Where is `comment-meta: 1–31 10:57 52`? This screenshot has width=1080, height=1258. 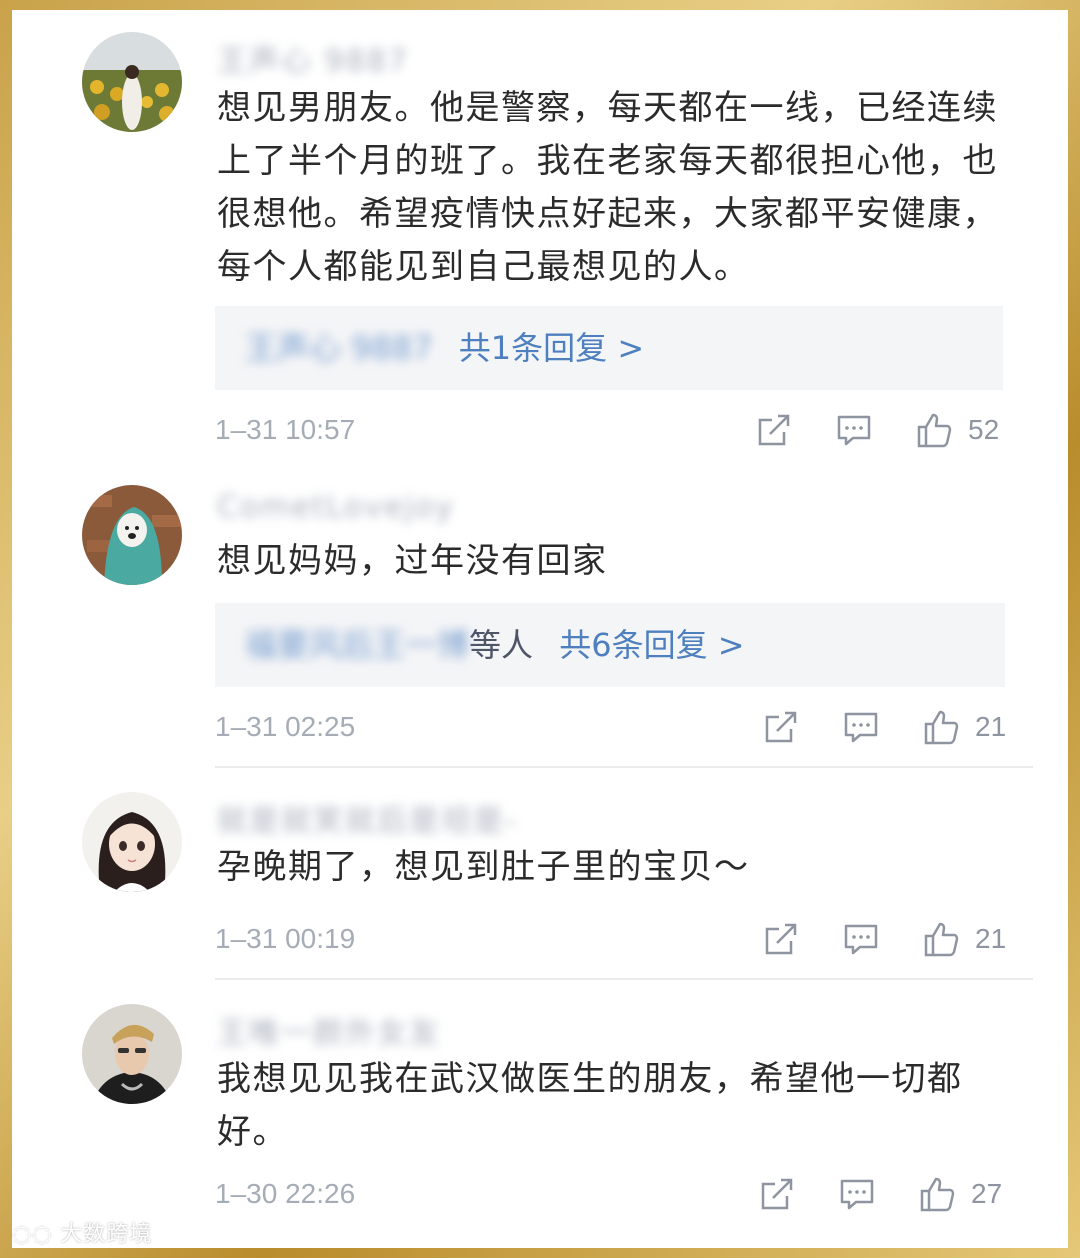 comment-meta: 1–31 10:57 52 is located at coordinates (540, 430).